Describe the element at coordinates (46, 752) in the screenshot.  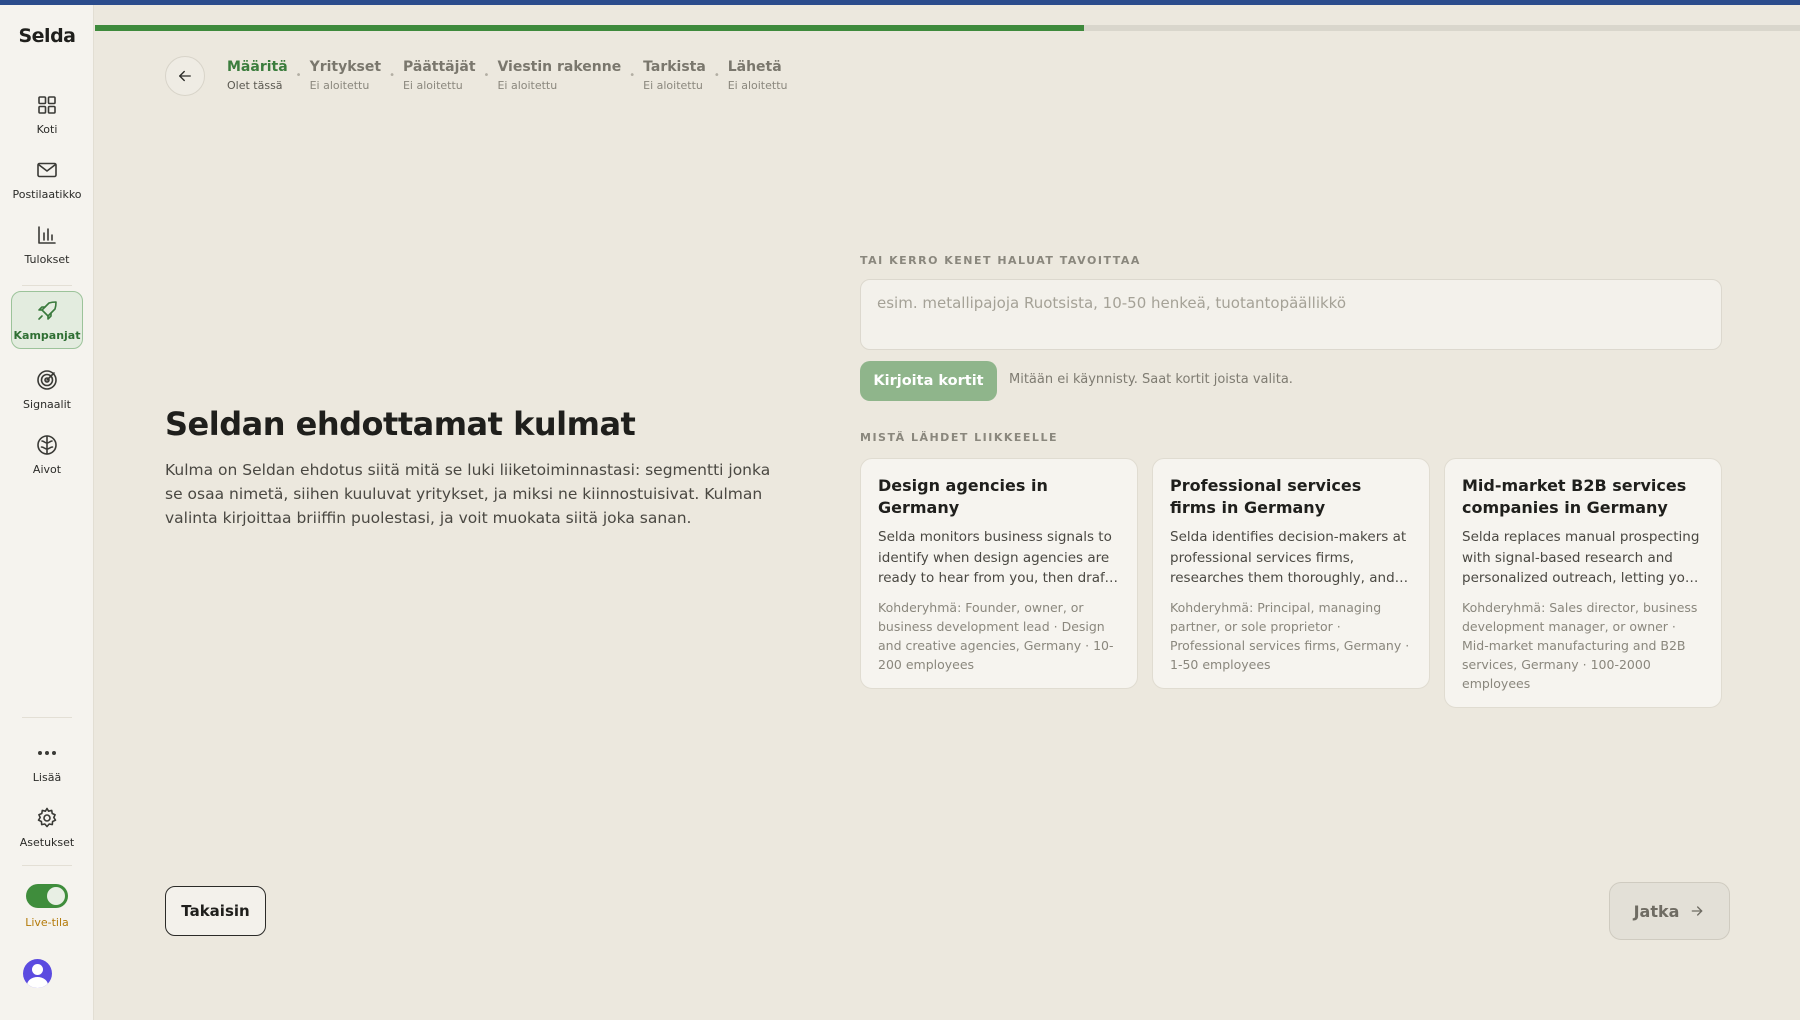
I see `more-dots-icon` at that location.